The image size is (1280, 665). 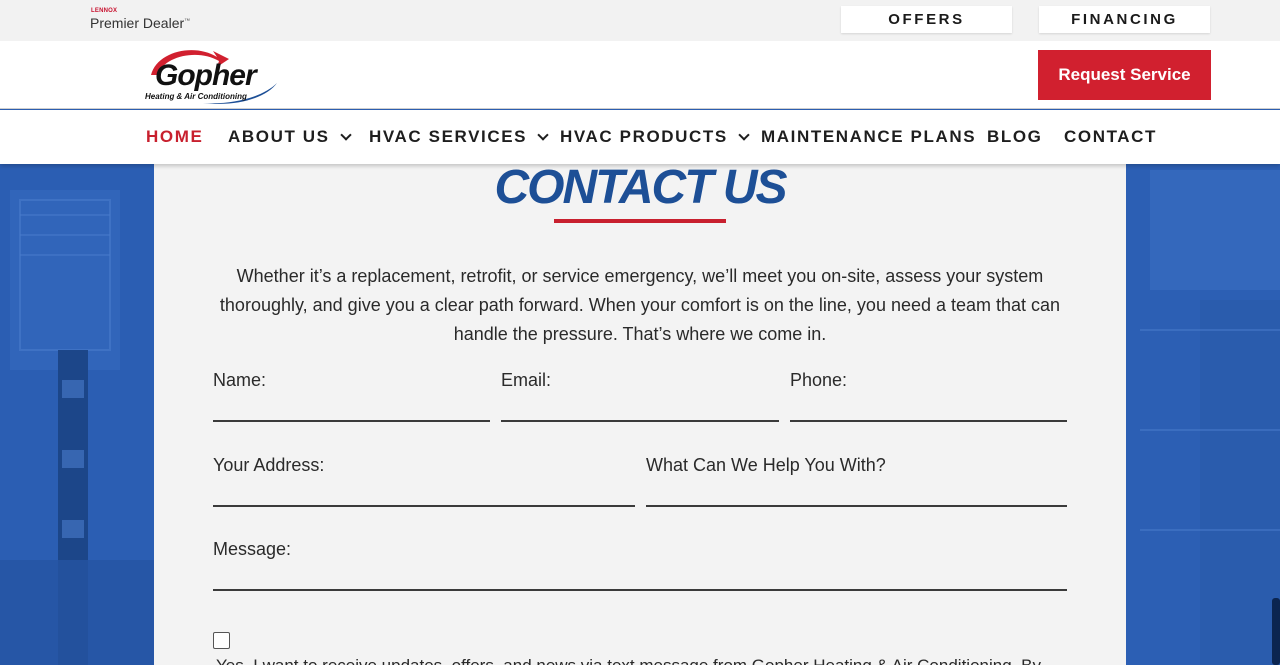 I want to click on financing-button: FINANCING, so click(x=1124, y=19).